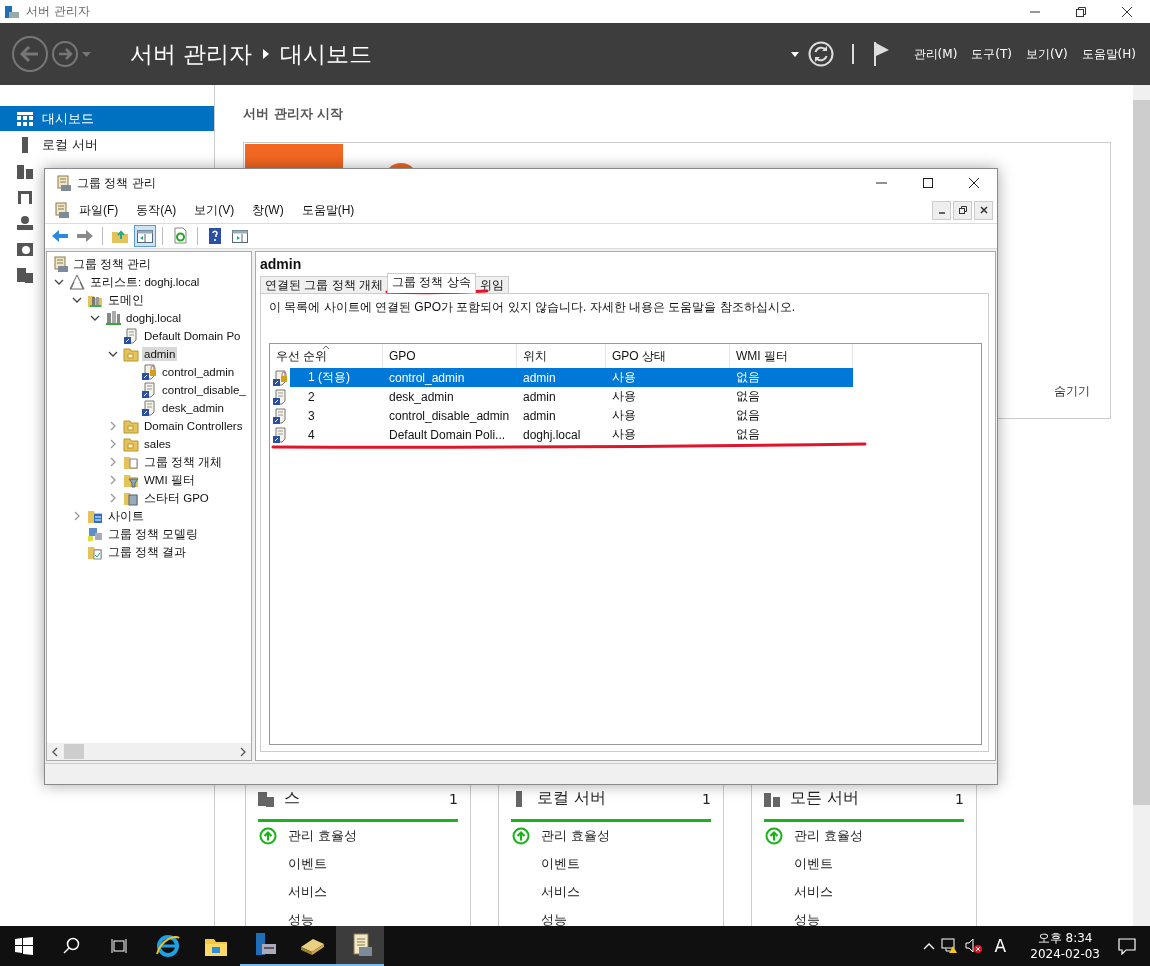  I want to click on window-title: 서버 관리자, so click(58, 11).